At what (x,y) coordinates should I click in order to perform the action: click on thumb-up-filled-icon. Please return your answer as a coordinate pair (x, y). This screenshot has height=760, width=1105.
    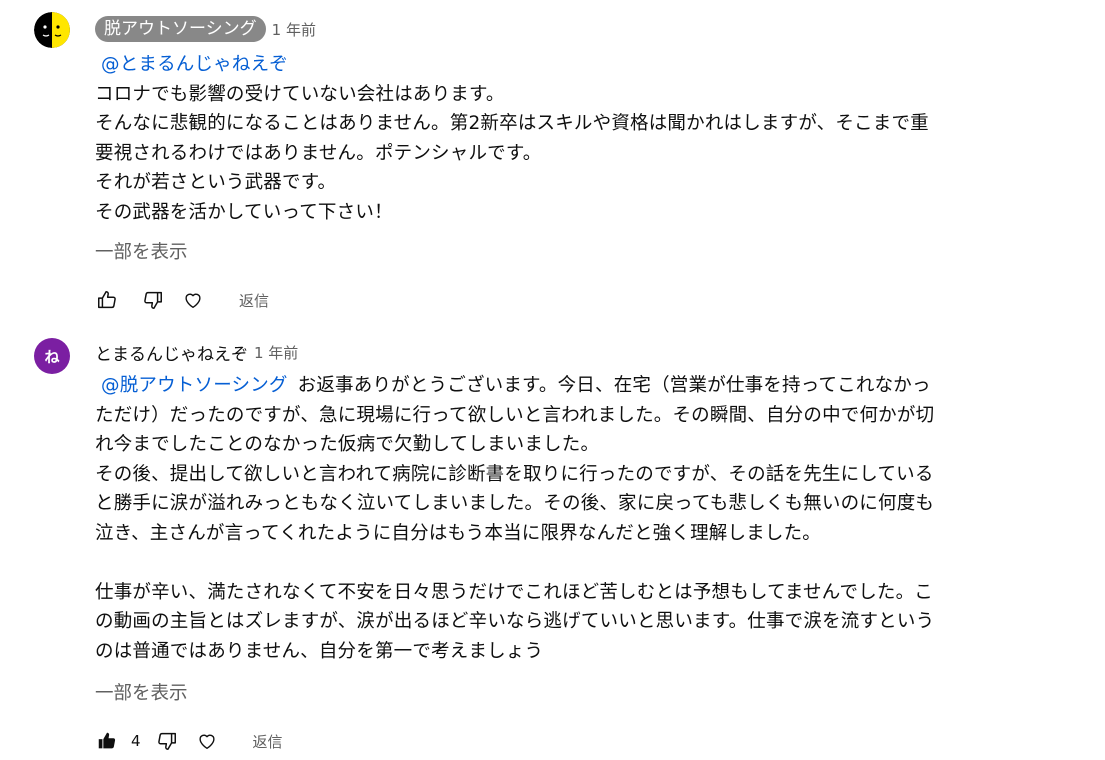
    Looking at the image, I should click on (107, 741).